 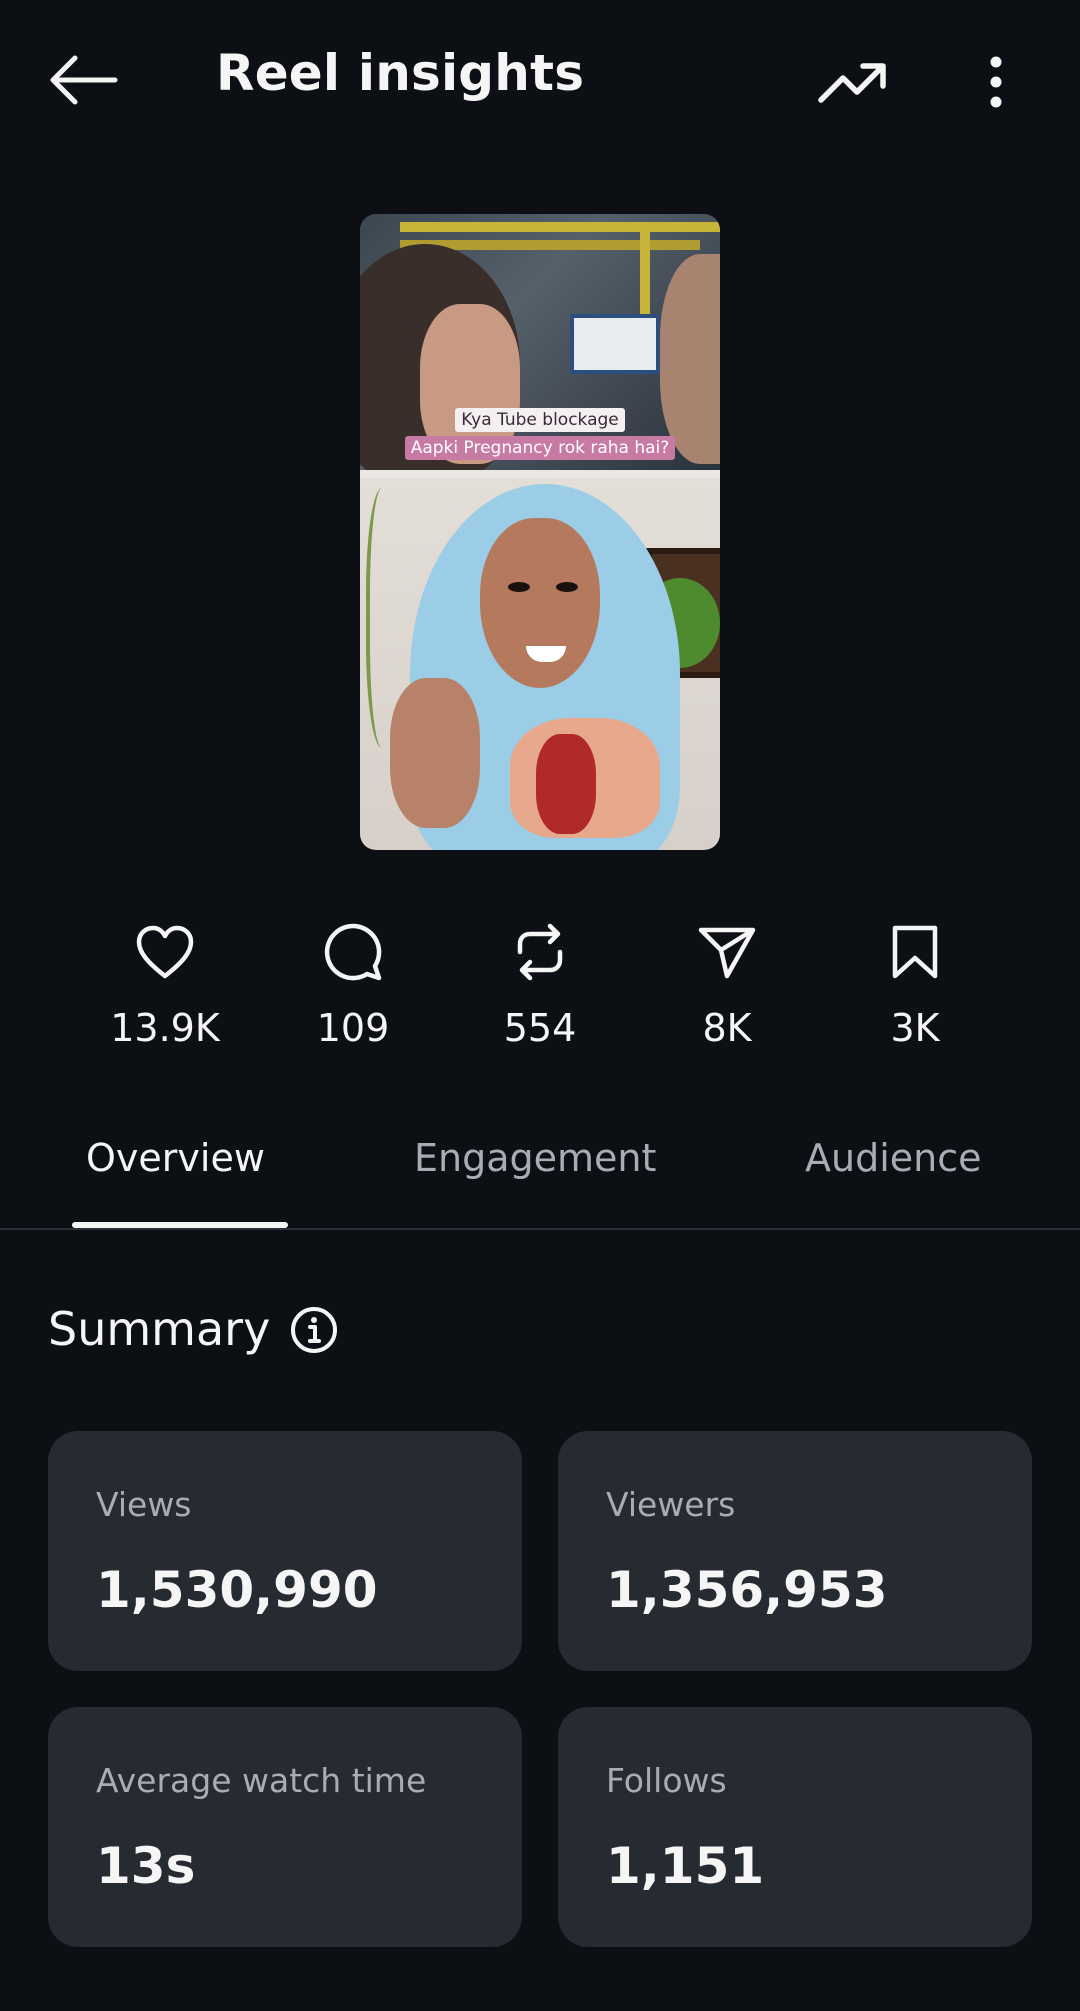 I want to click on active-tab-indicator, so click(x=180, y=1225).